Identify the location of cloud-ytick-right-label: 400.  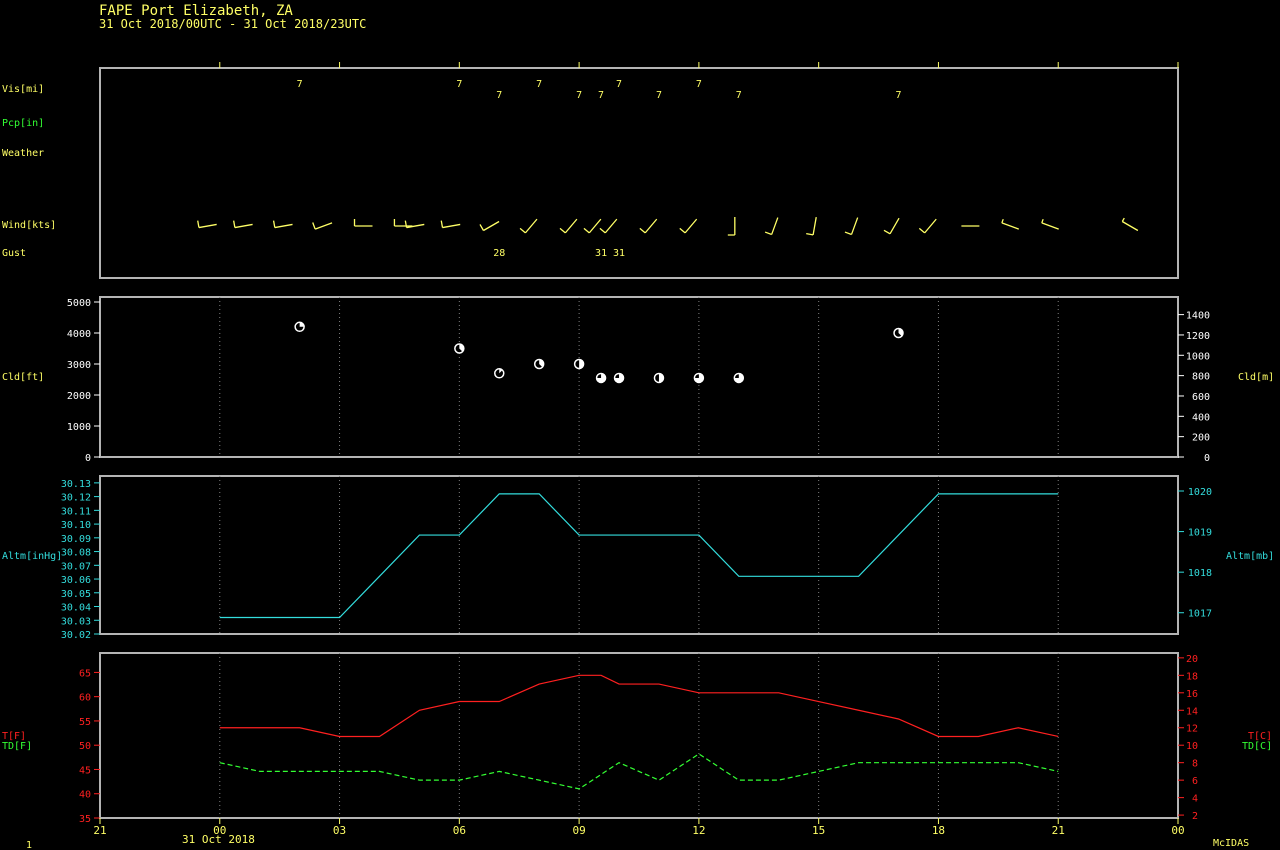
(1201, 417).